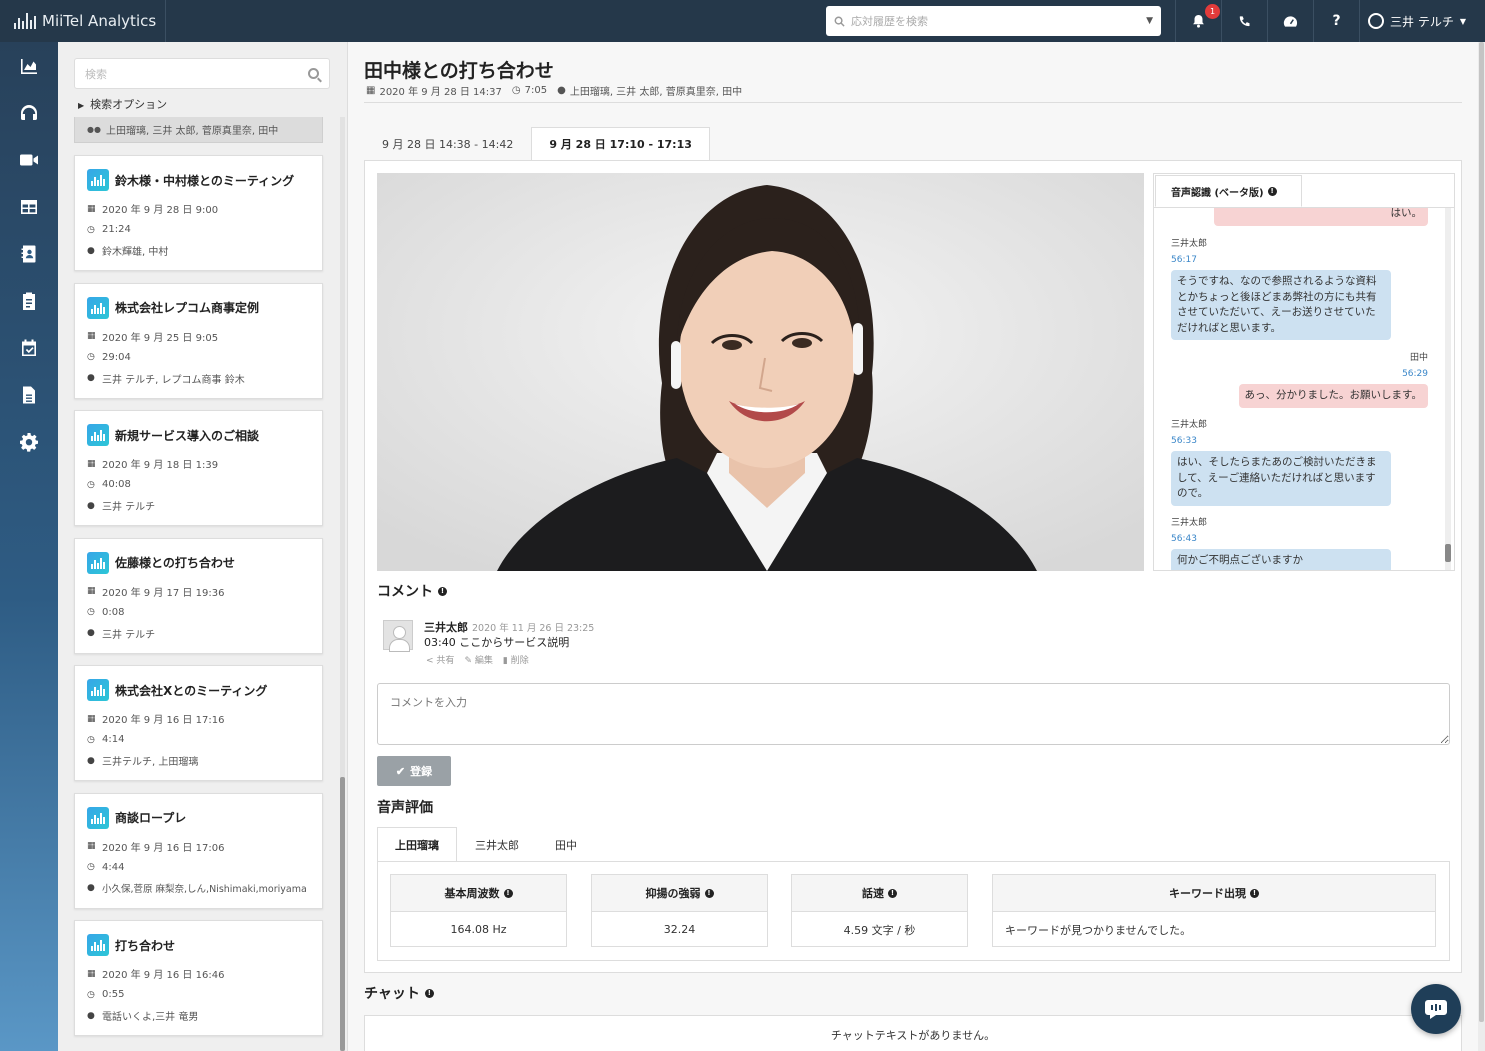 The image size is (1485, 1051). Describe the element at coordinates (29, 546) in the screenshot. I see `side-navigation` at that location.